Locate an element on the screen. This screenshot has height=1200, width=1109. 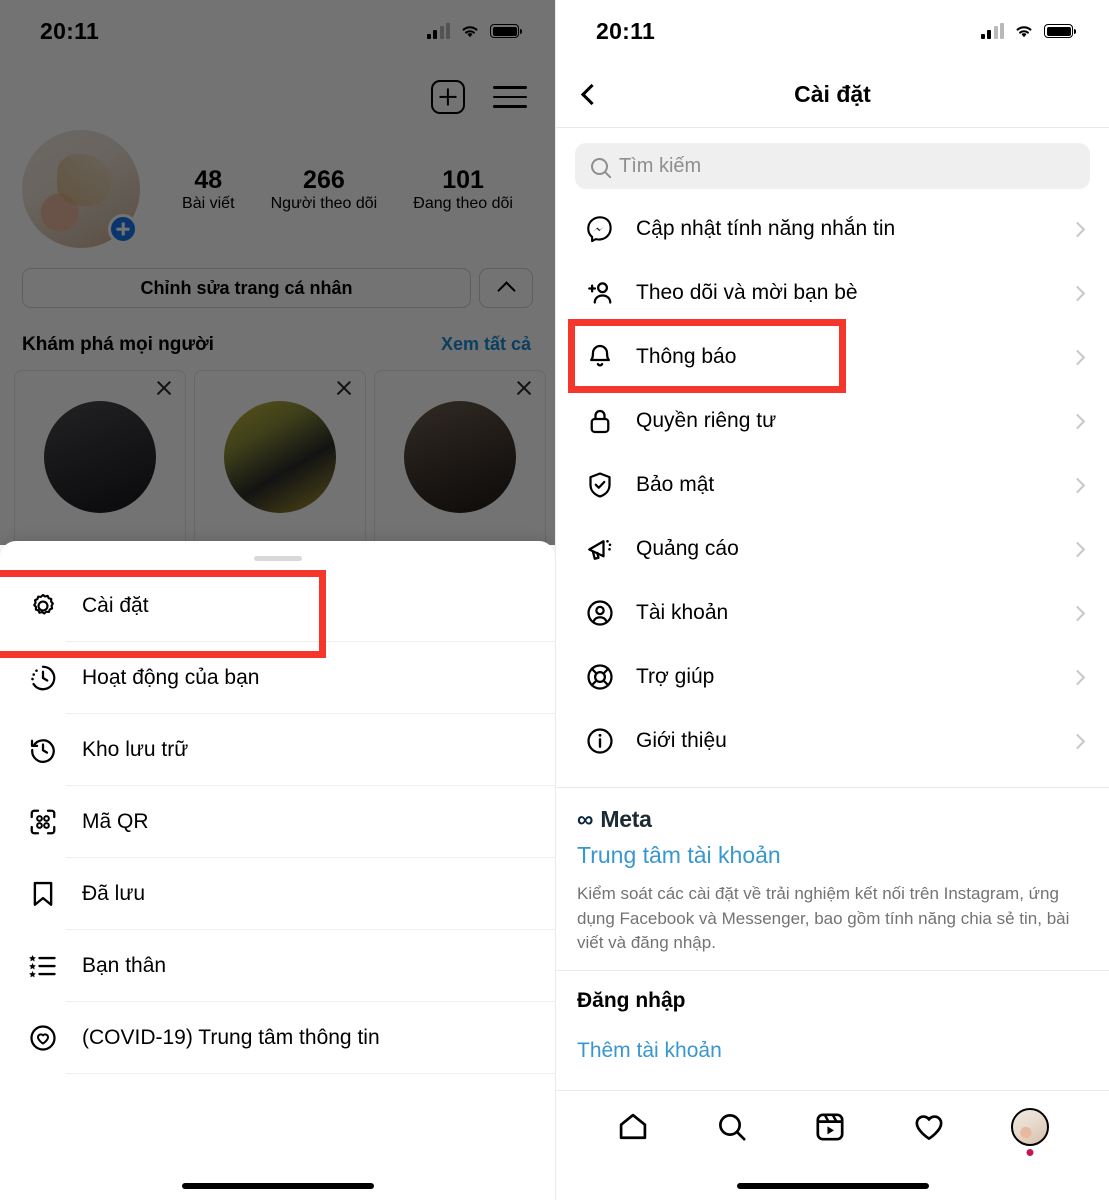
settings-item-label: Trợ giúp is located at coordinates (675, 676).